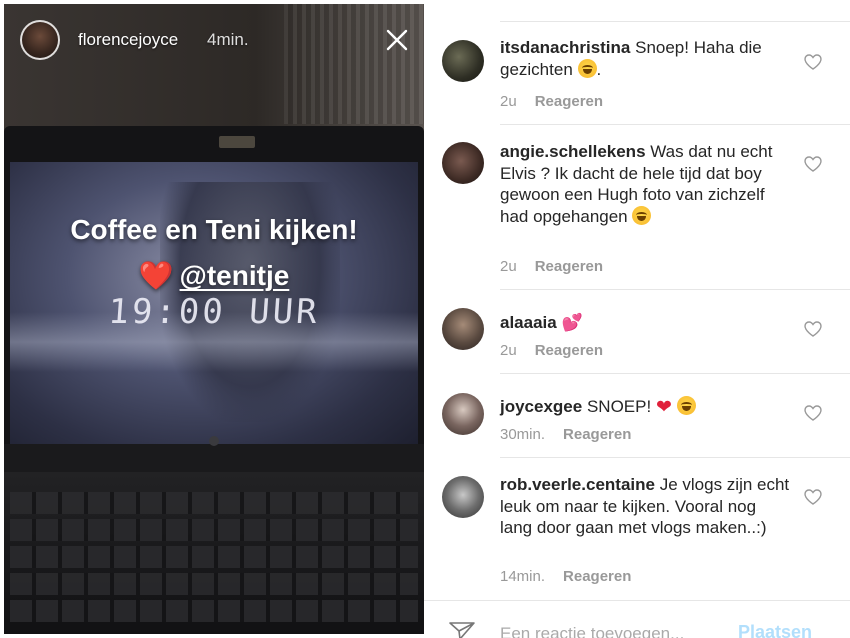 The width and height of the screenshot is (850, 638). Describe the element at coordinates (610, 630) in the screenshot. I see `comment-input` at that location.